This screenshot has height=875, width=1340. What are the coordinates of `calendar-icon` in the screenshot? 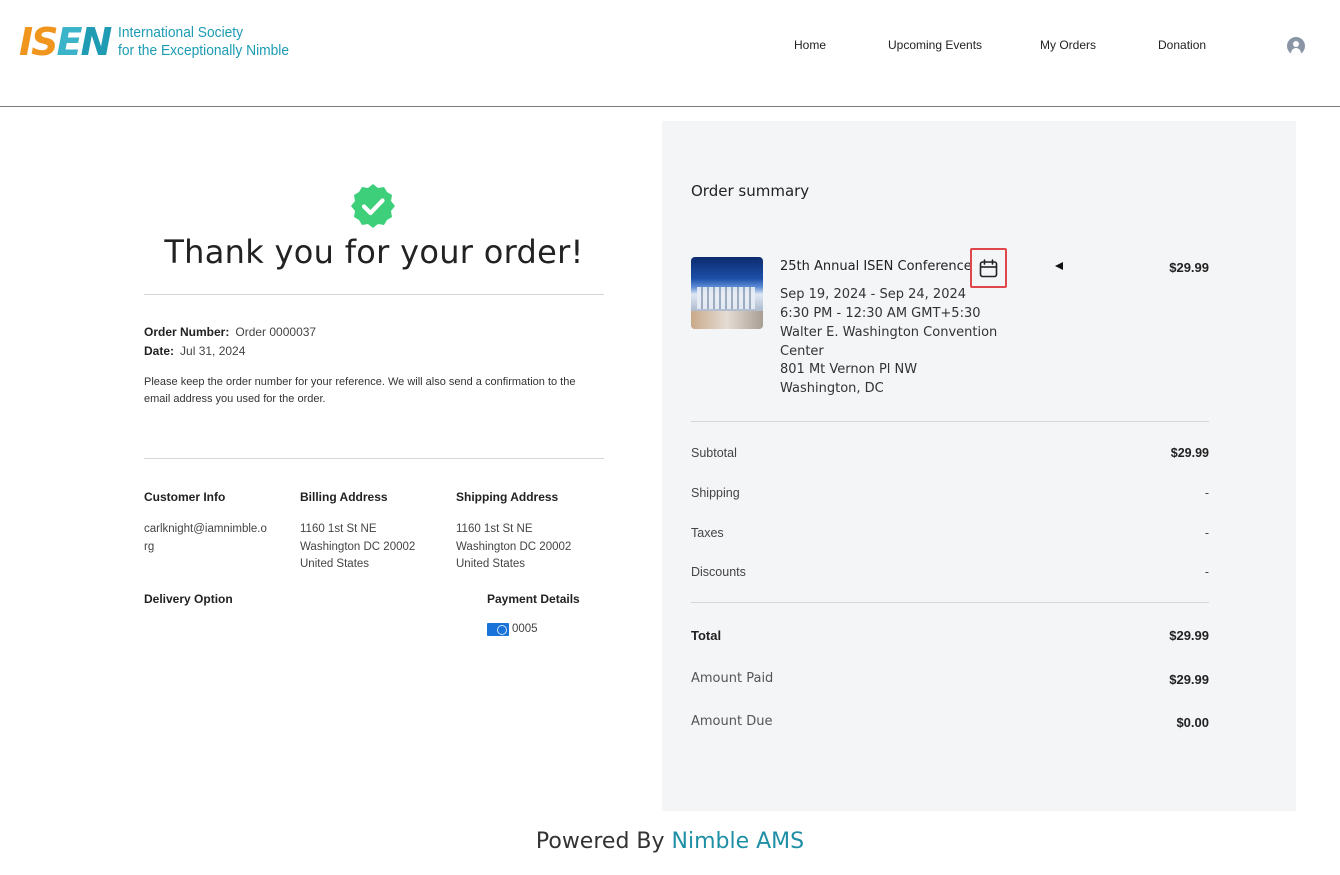 It's located at (988, 268).